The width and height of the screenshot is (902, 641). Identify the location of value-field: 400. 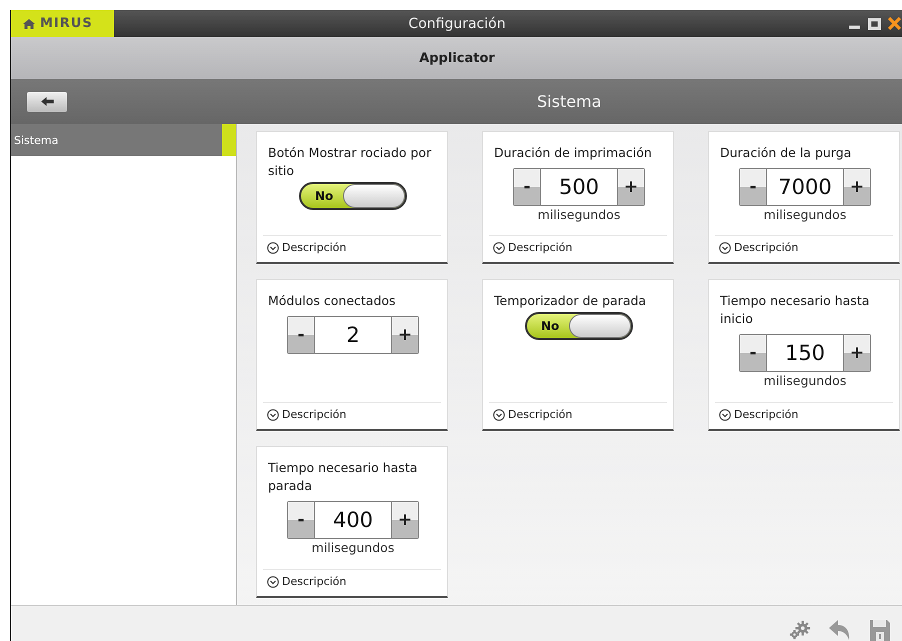
(353, 520).